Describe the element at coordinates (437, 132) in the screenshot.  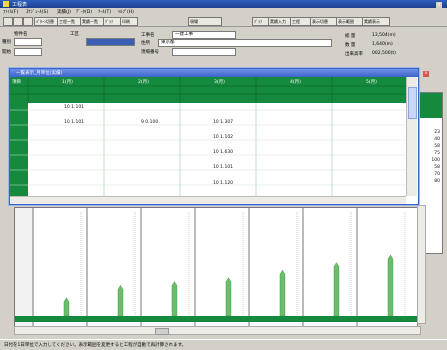
I see `list-item: 23` at that location.